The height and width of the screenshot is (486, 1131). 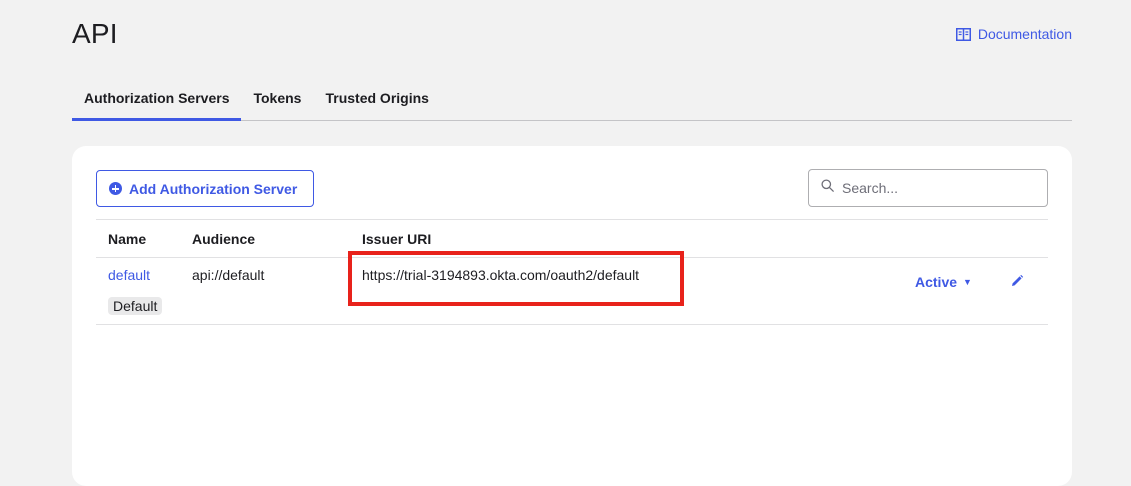 I want to click on page-title: API, so click(x=95, y=33).